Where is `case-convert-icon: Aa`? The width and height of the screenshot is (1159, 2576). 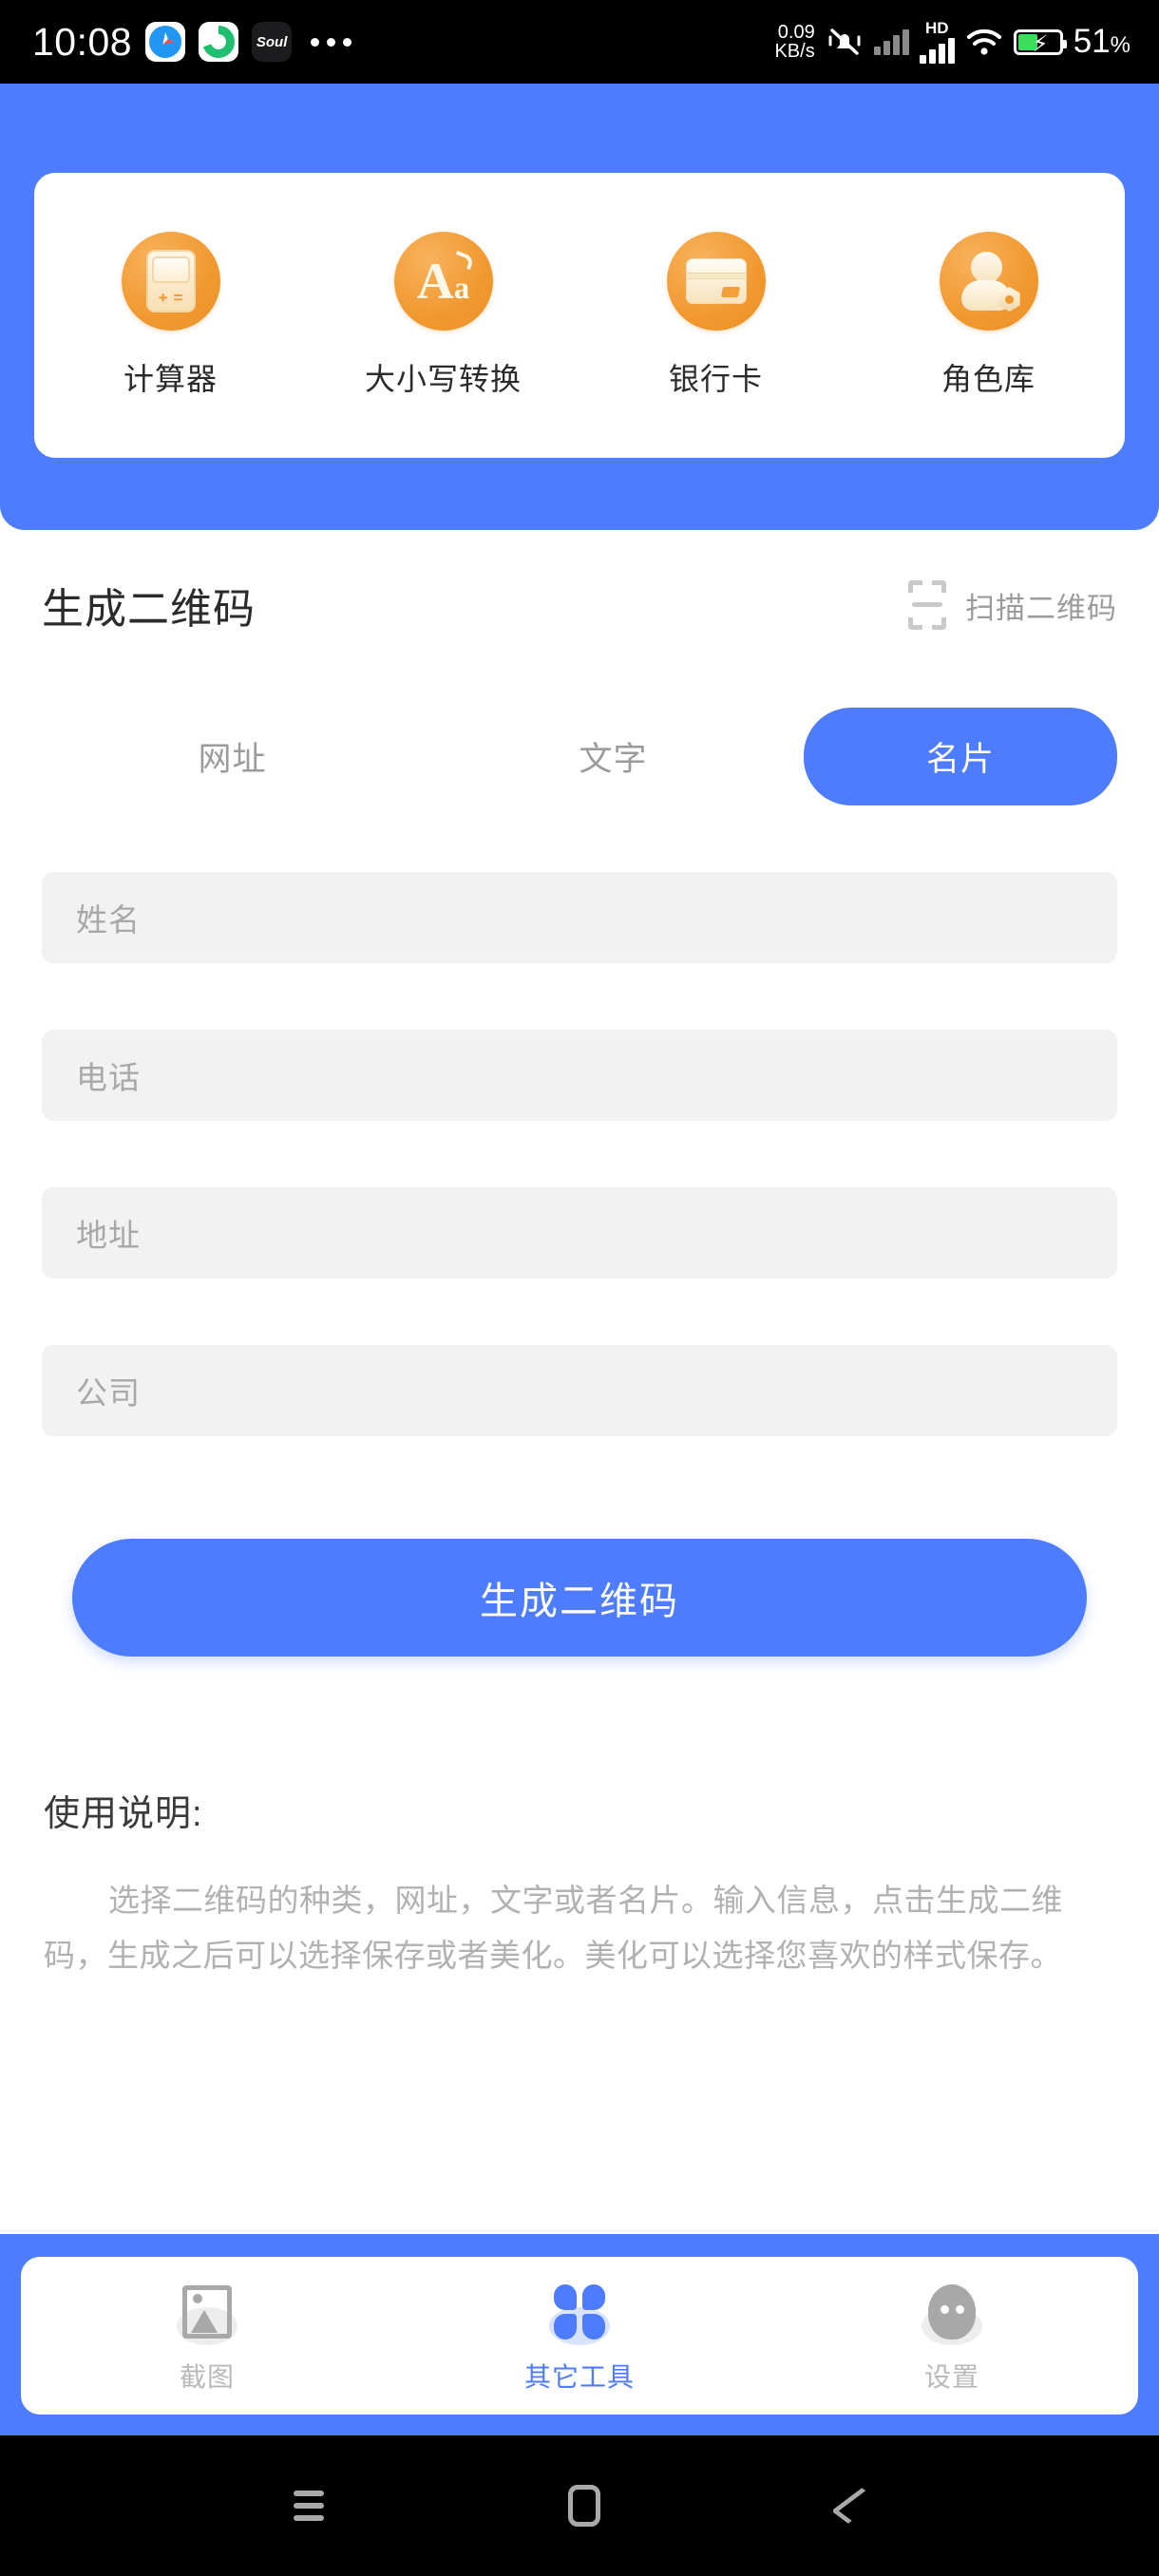 case-convert-icon: Aa is located at coordinates (443, 281).